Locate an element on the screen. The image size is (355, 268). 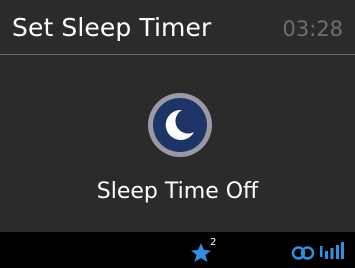
moon-icon is located at coordinates (180, 125).